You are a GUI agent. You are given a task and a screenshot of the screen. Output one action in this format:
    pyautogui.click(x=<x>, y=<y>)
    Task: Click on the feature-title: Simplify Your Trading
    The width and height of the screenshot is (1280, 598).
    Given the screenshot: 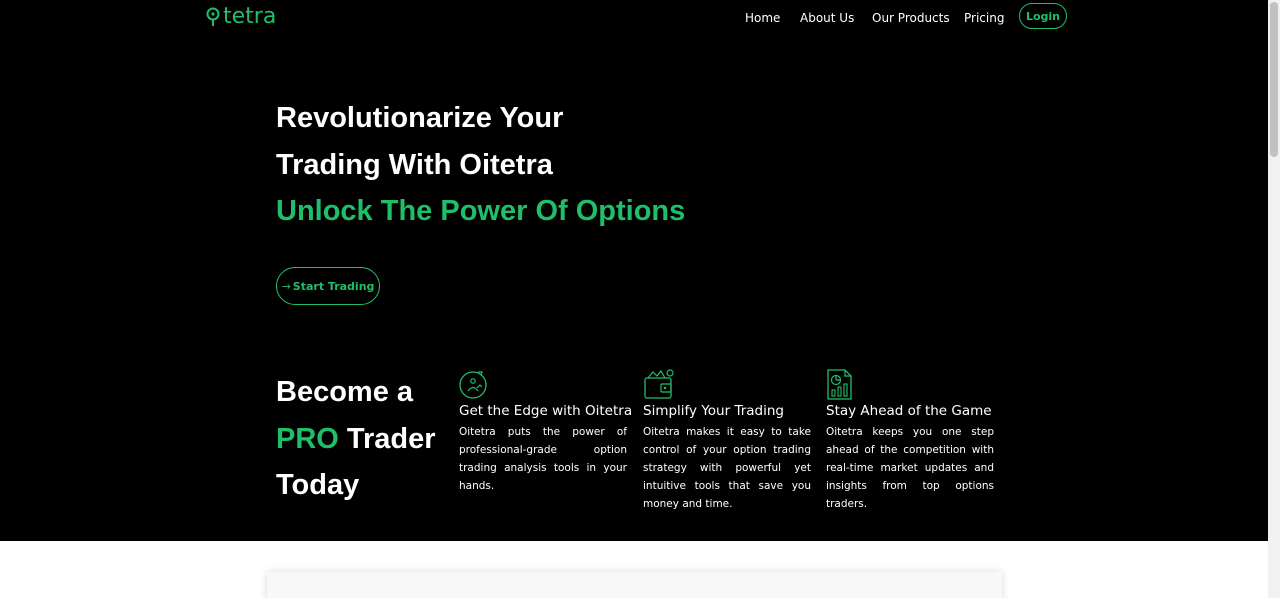 What is the action you would take?
    pyautogui.click(x=713, y=411)
    